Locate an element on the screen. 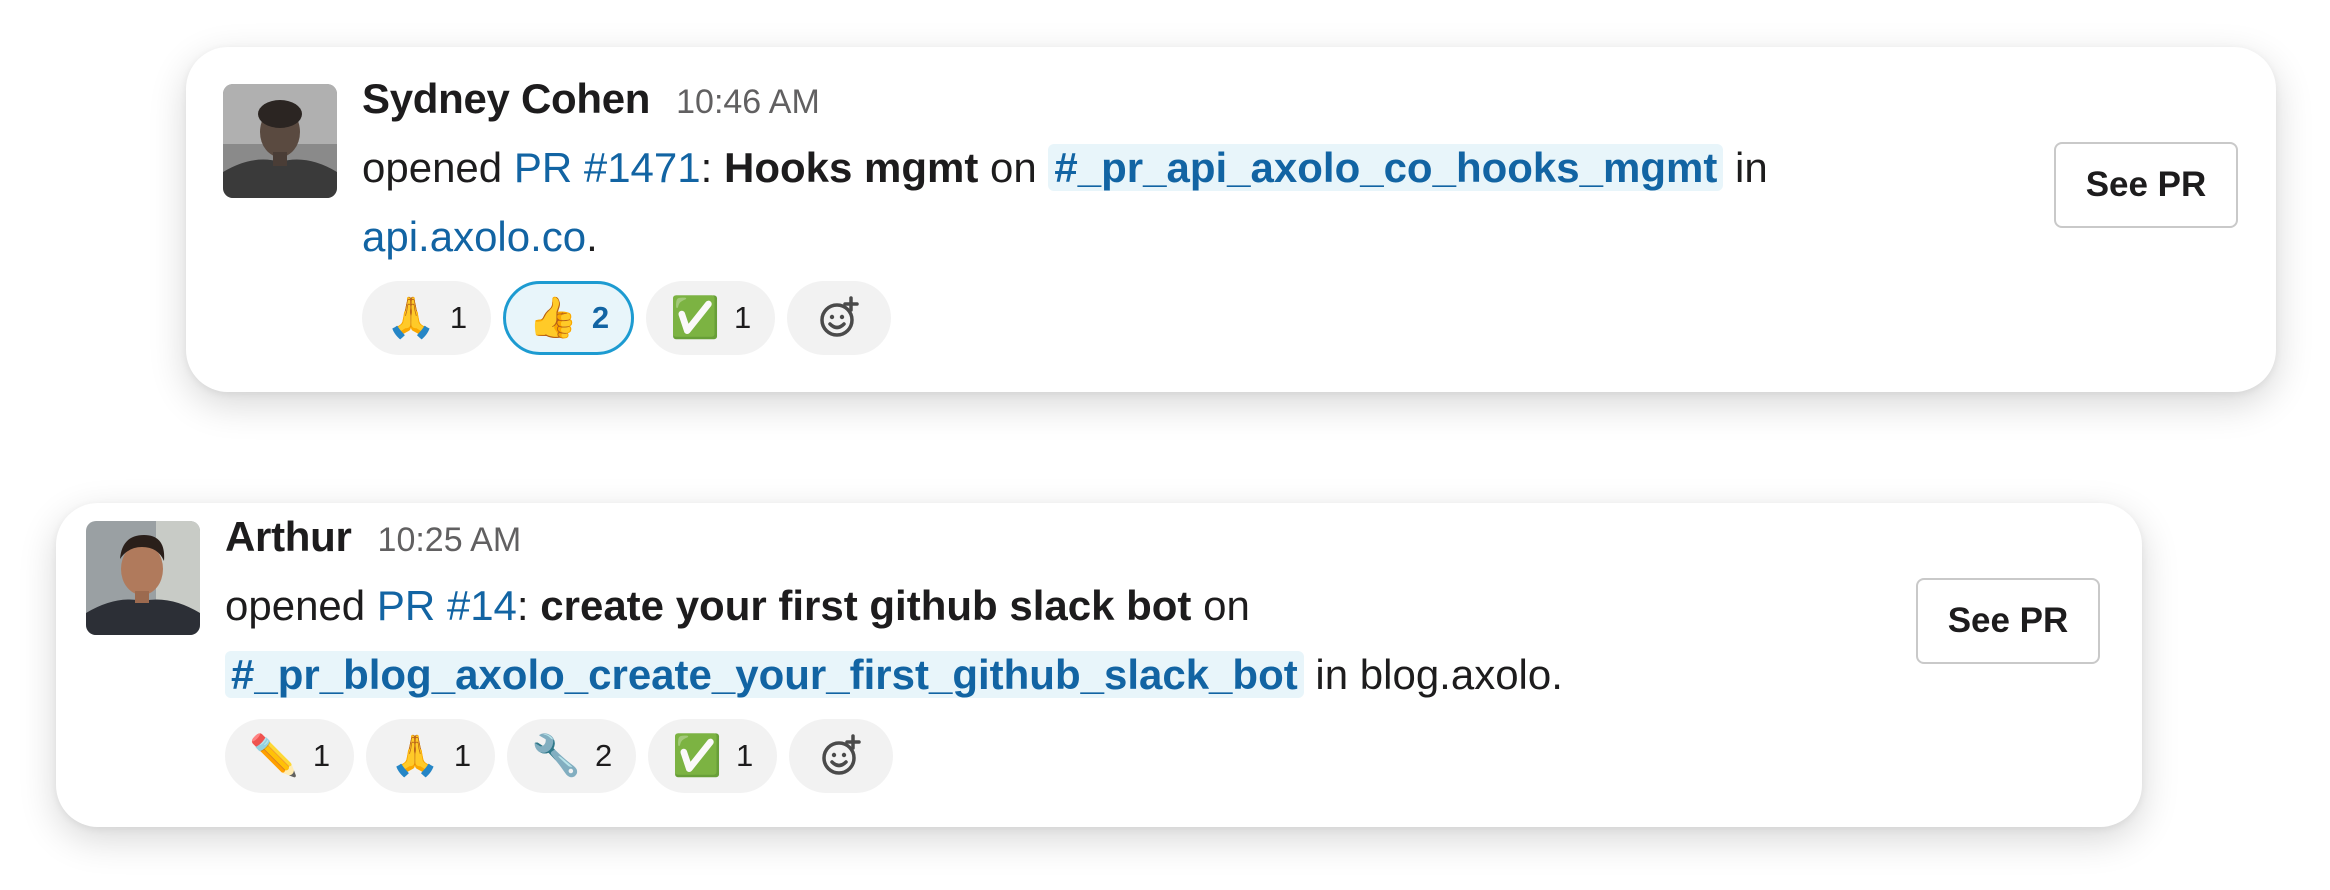 The height and width of the screenshot is (890, 2330). thumbs-up-icon: 👍 is located at coordinates (553, 318).